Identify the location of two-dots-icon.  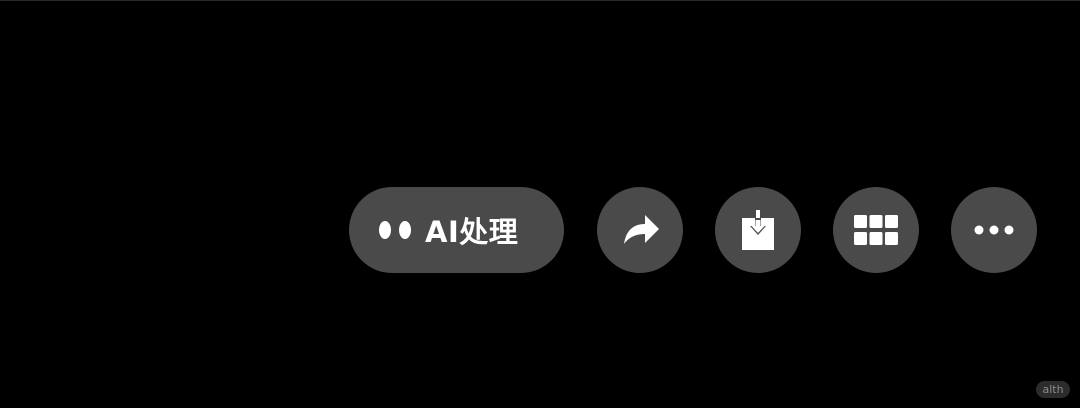
(395, 230).